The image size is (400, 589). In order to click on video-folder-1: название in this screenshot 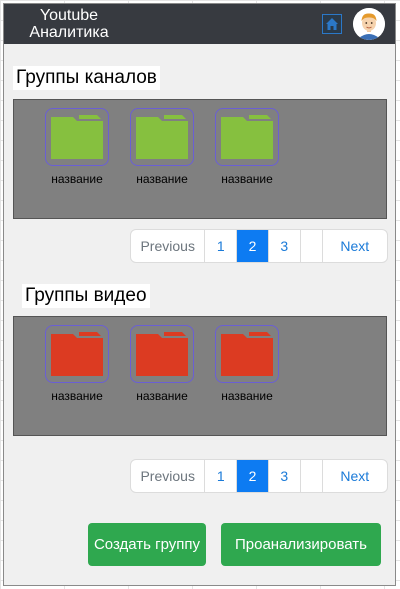, I will do `click(77, 364)`.